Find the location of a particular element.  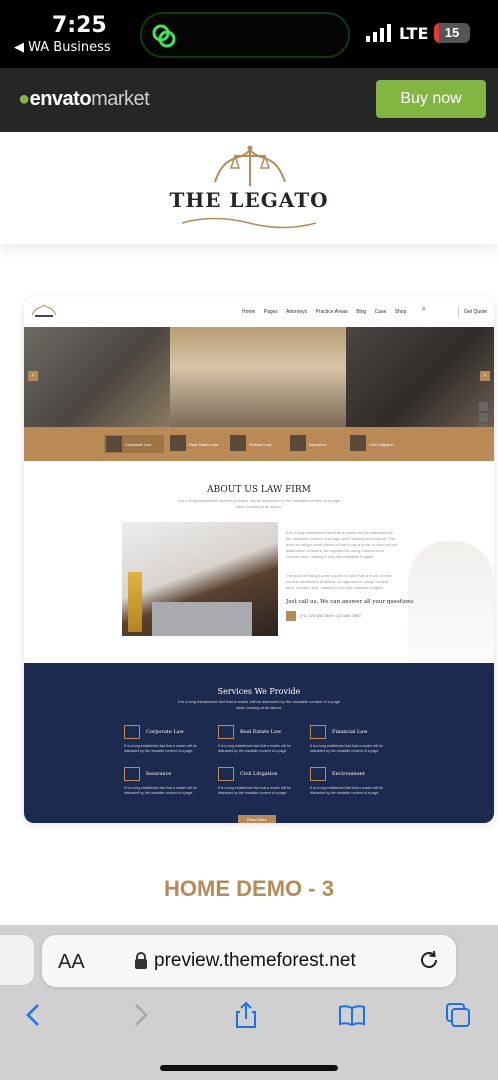

back-to-app-link: ◀ WA Business is located at coordinates (62, 47).